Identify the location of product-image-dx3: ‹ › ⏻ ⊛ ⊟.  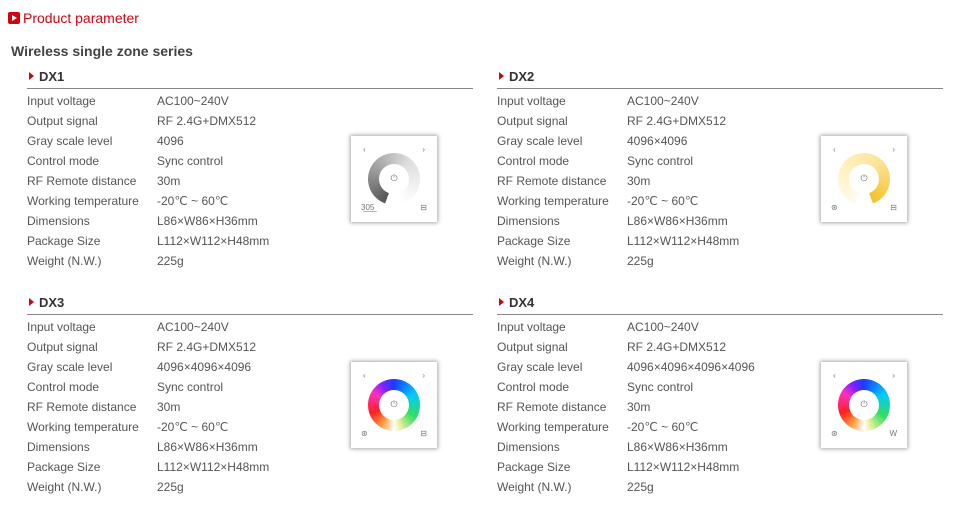
(394, 405).